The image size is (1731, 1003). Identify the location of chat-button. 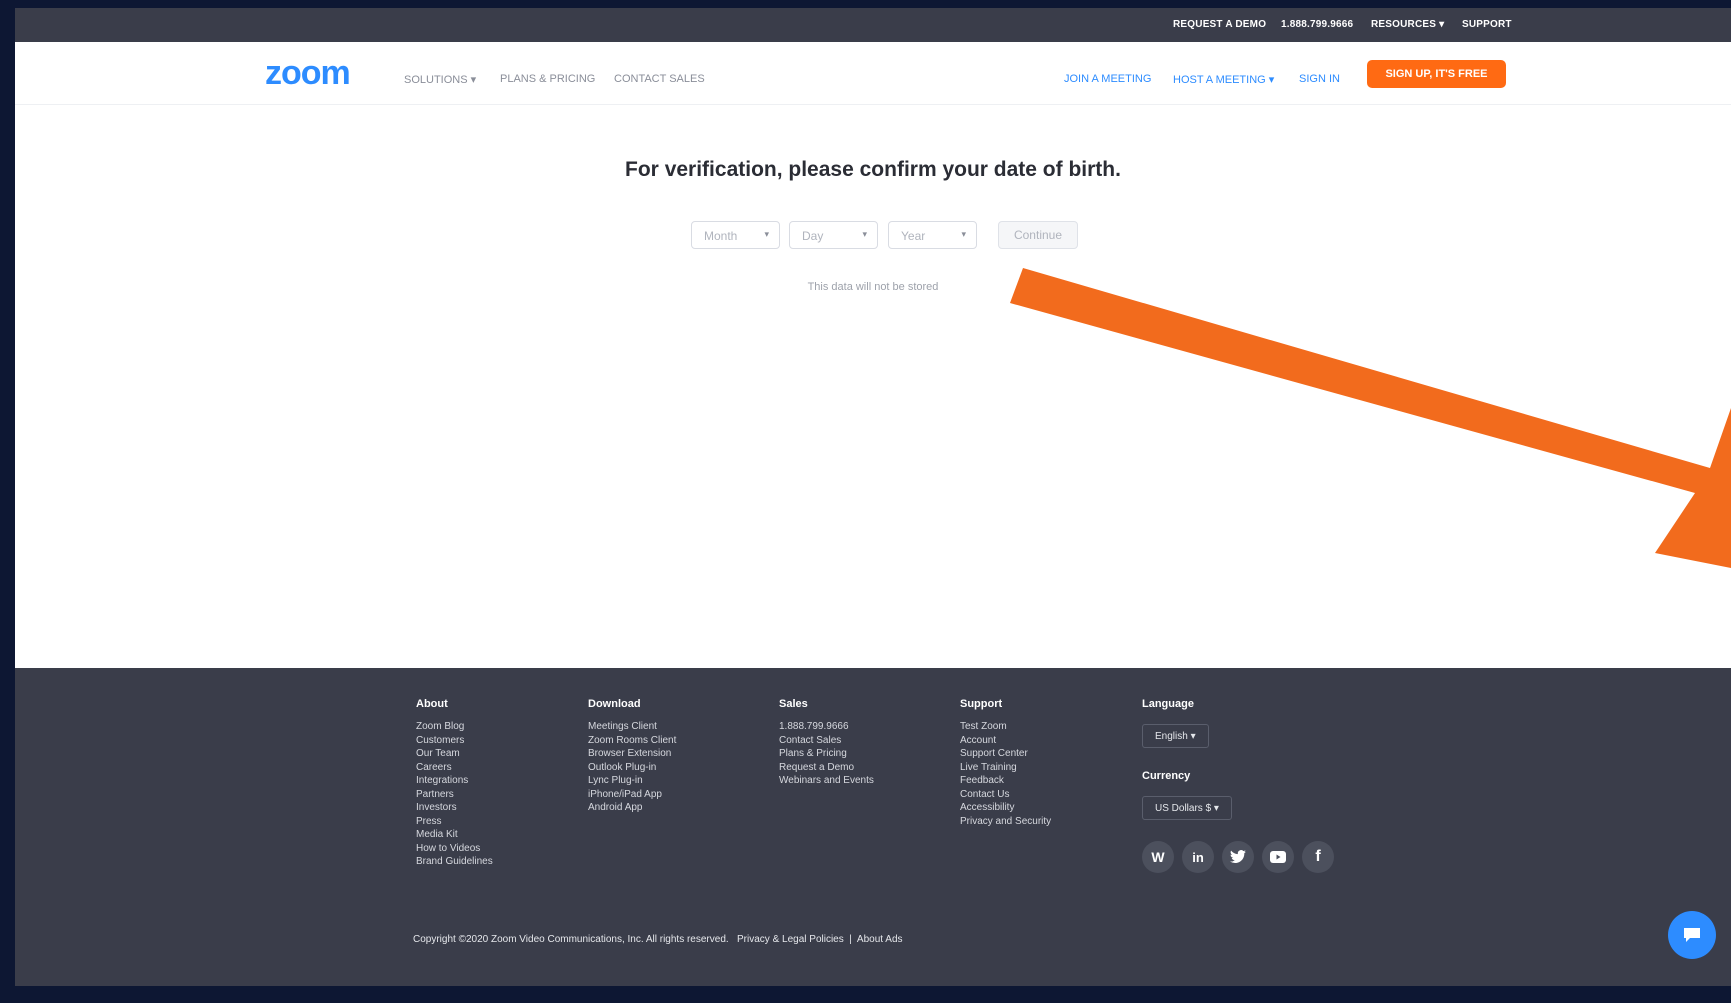
(1692, 935).